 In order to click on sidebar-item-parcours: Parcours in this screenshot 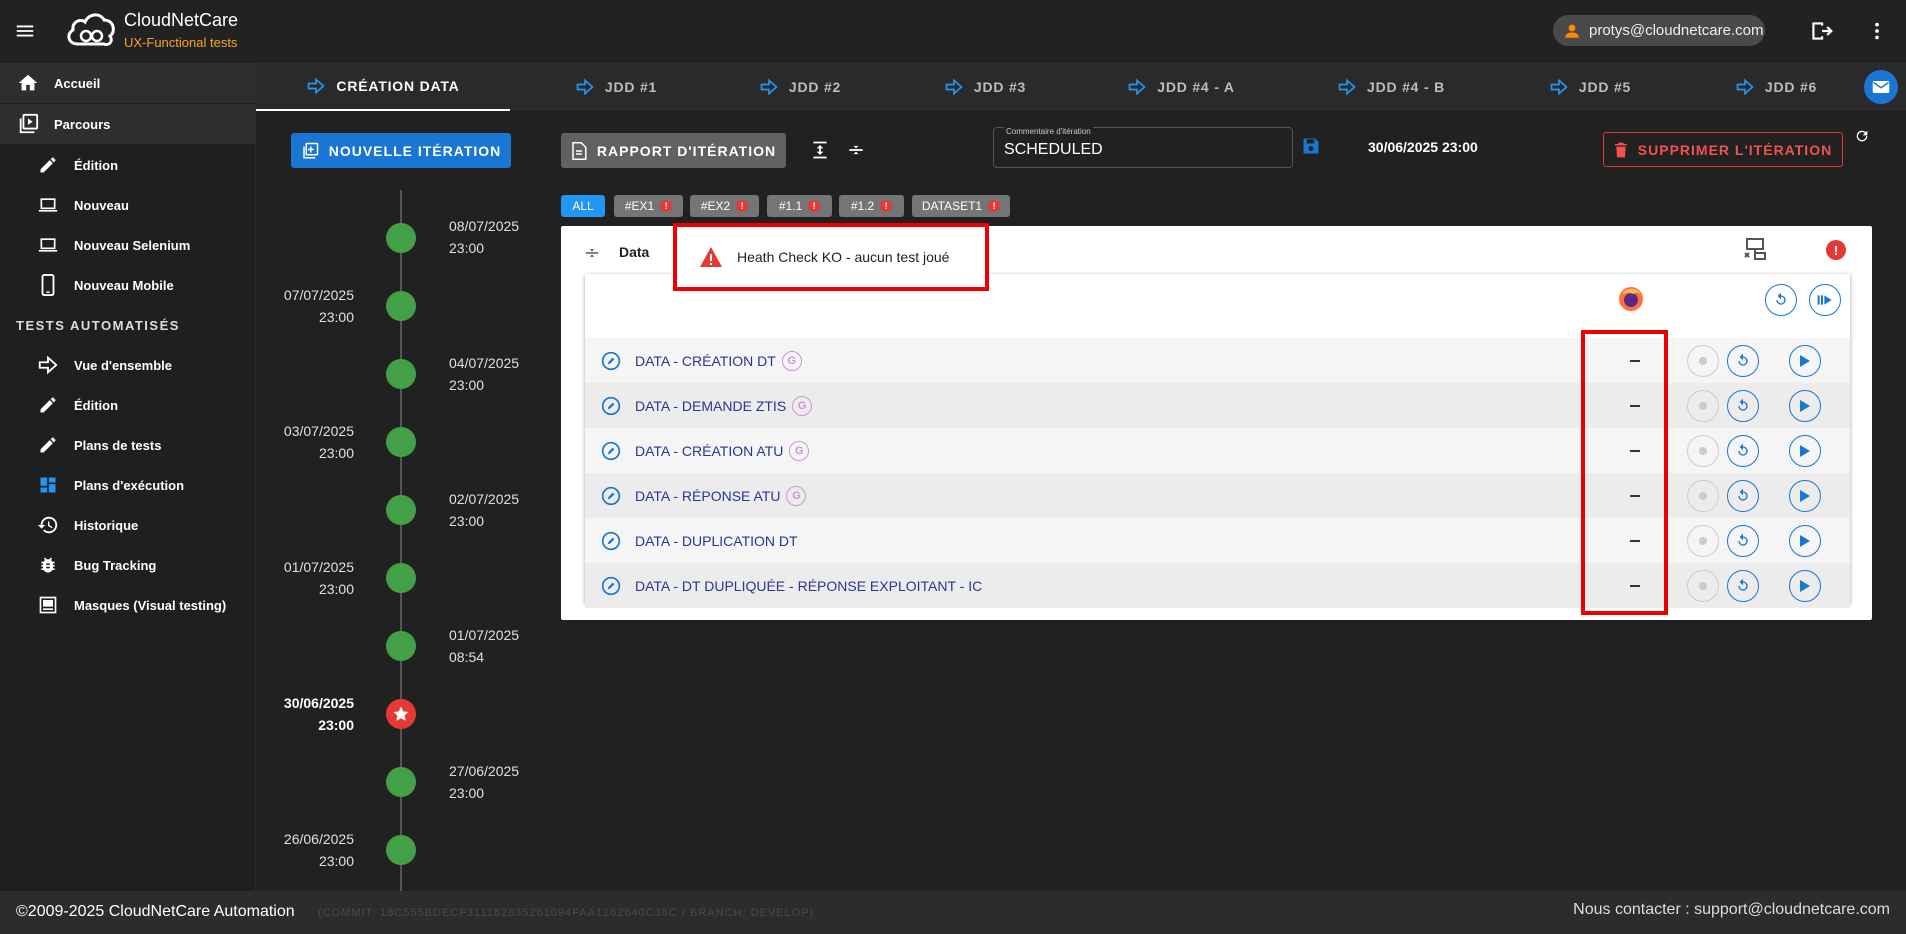, I will do `click(127, 124)`.